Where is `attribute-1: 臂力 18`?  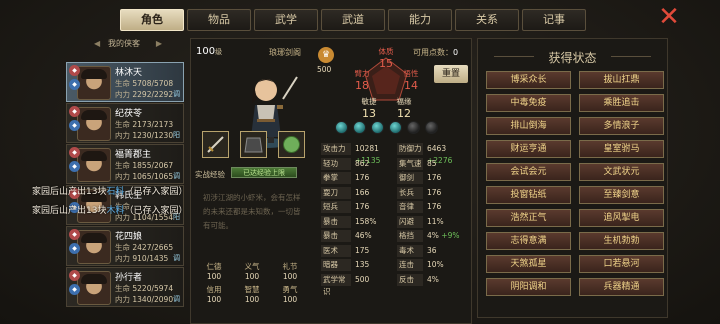
attribute-1: 臂力 18 is located at coordinates (362, 80).